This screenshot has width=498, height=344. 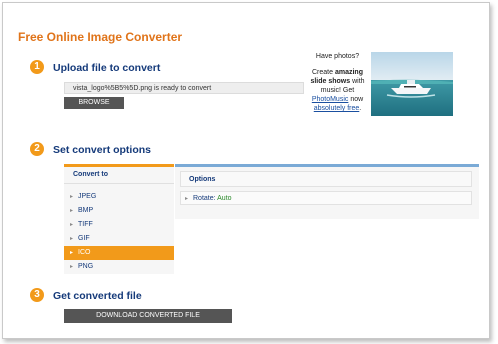 I want to click on format-label: TIFF, so click(x=85, y=224).